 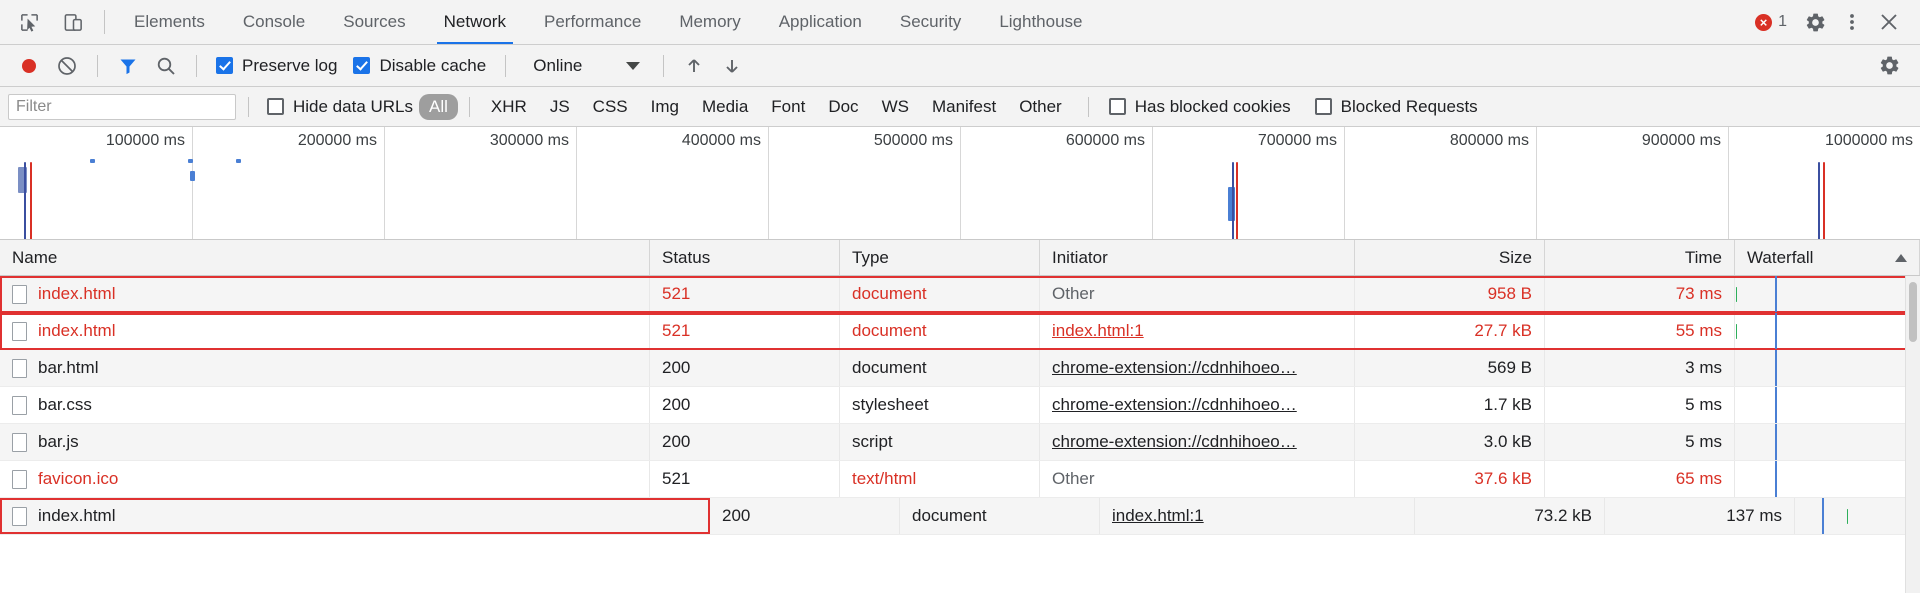 What do you see at coordinates (325, 368) in the screenshot?
I see `cell-name: bar.html` at bounding box center [325, 368].